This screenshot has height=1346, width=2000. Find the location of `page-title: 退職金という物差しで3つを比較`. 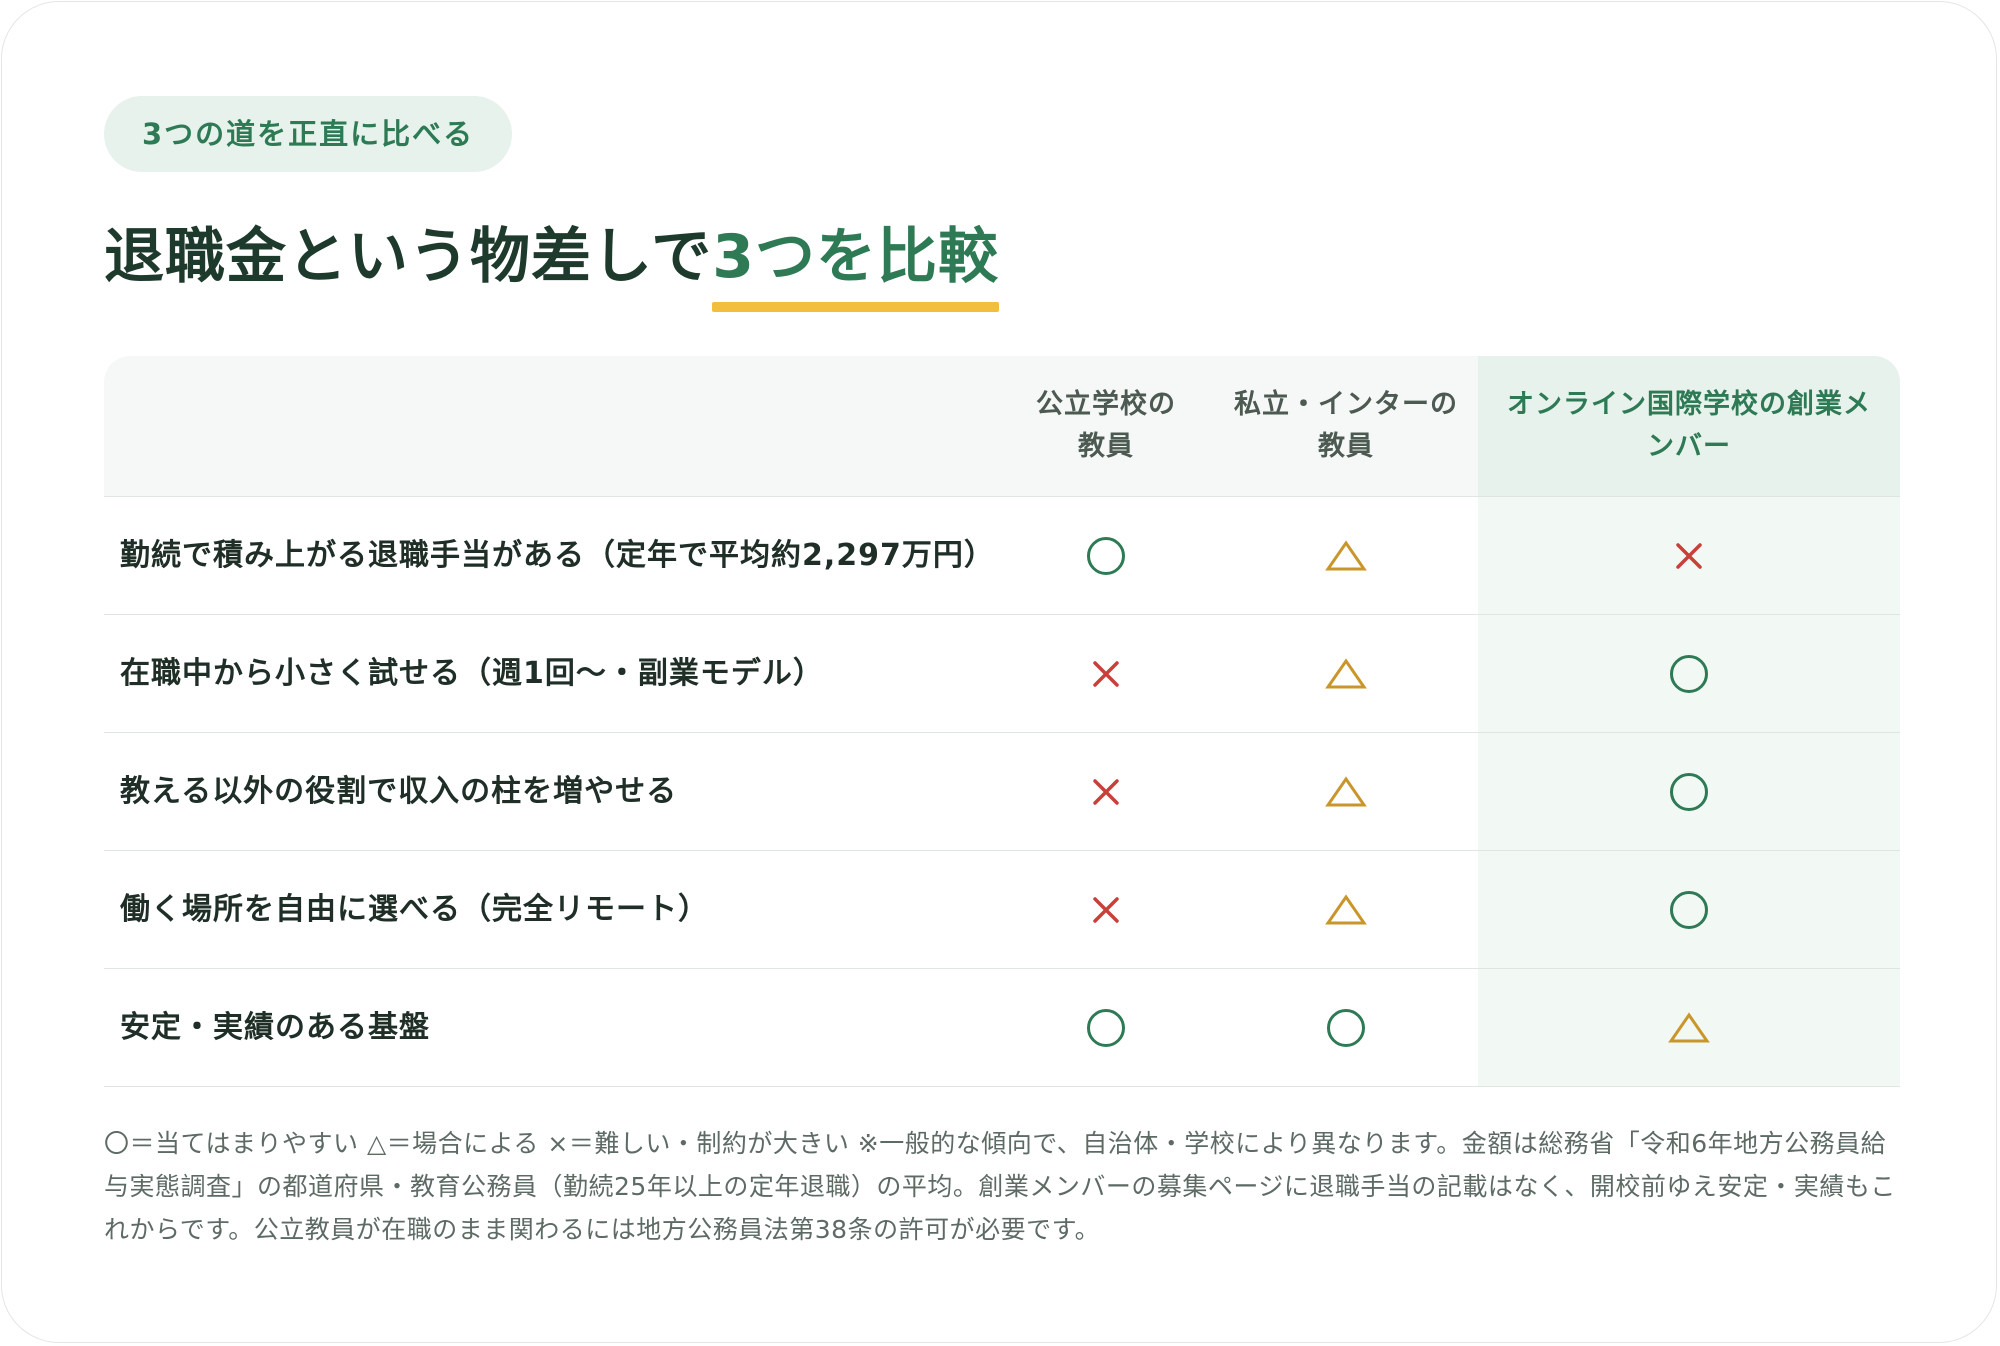

page-title: 退職金という物差しで3つを比較 is located at coordinates (551, 262).